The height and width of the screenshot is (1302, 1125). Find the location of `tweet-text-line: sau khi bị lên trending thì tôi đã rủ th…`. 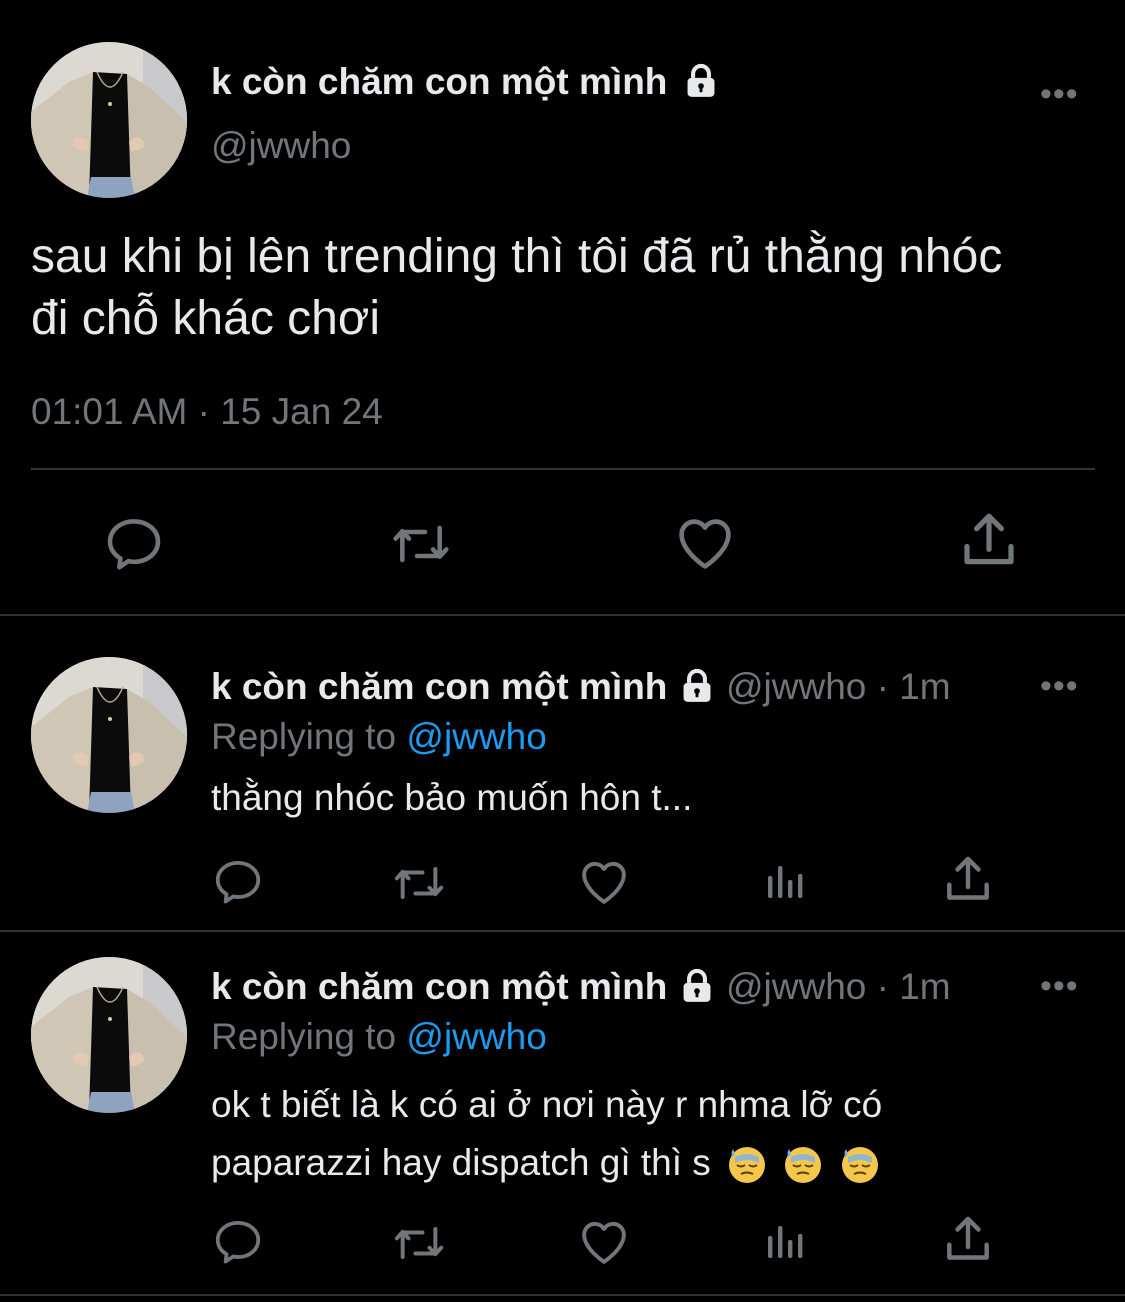

tweet-text-line: sau khi bị lên trending thì tôi đã rủ th… is located at coordinates (517, 256).